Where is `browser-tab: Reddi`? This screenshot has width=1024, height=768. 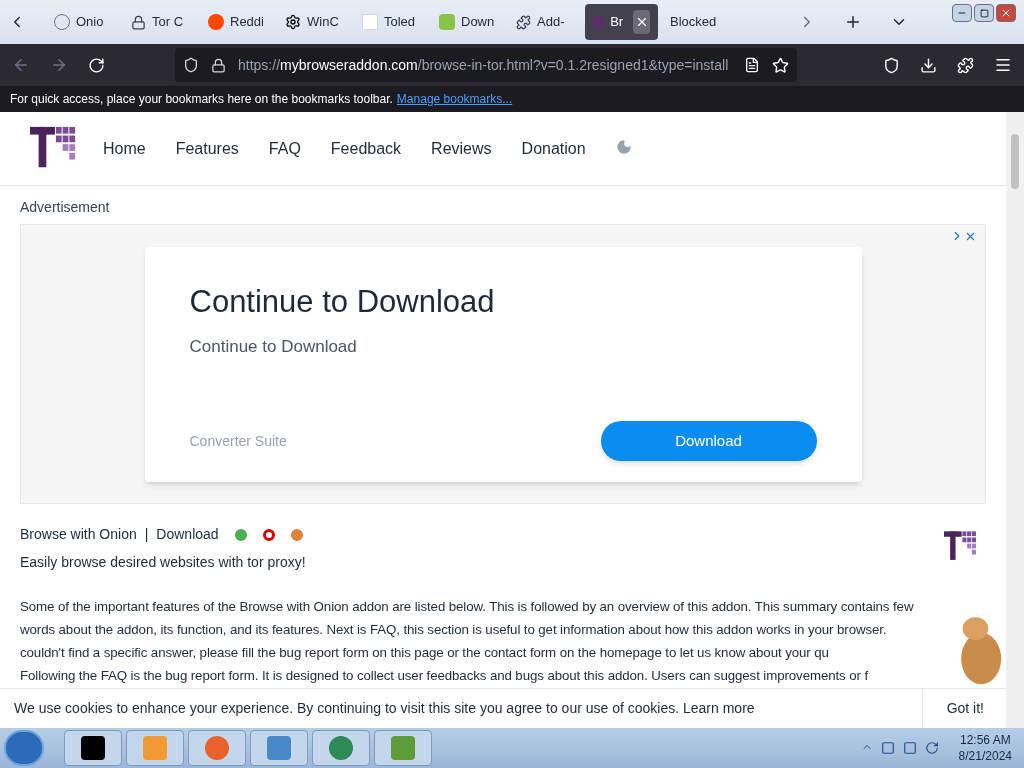
browser-tab: Reddi is located at coordinates (236, 22).